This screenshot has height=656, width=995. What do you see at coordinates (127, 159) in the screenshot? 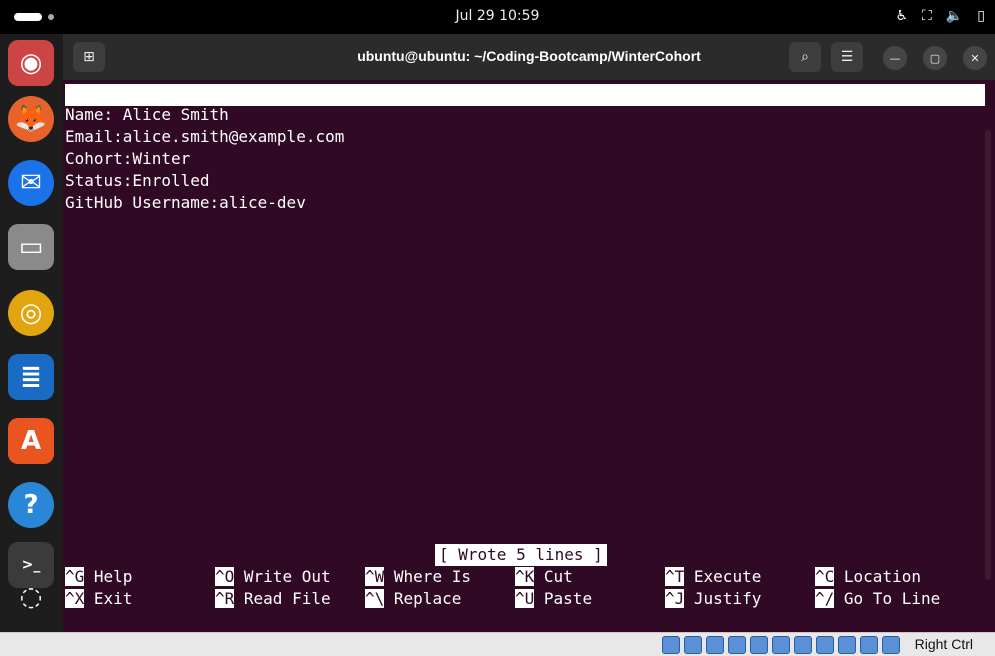
I see `text-line: Cohort:Winter` at bounding box center [127, 159].